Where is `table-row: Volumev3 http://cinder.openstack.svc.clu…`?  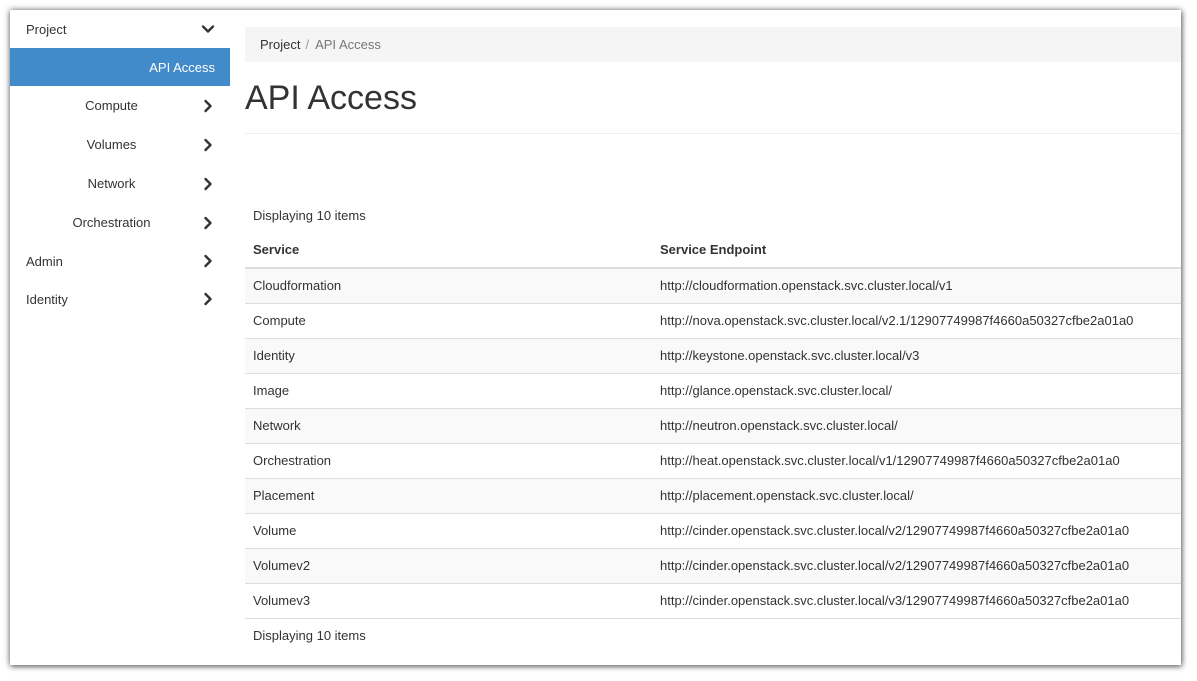
table-row: Volumev3 http://cinder.openstack.svc.clu… is located at coordinates (713, 601).